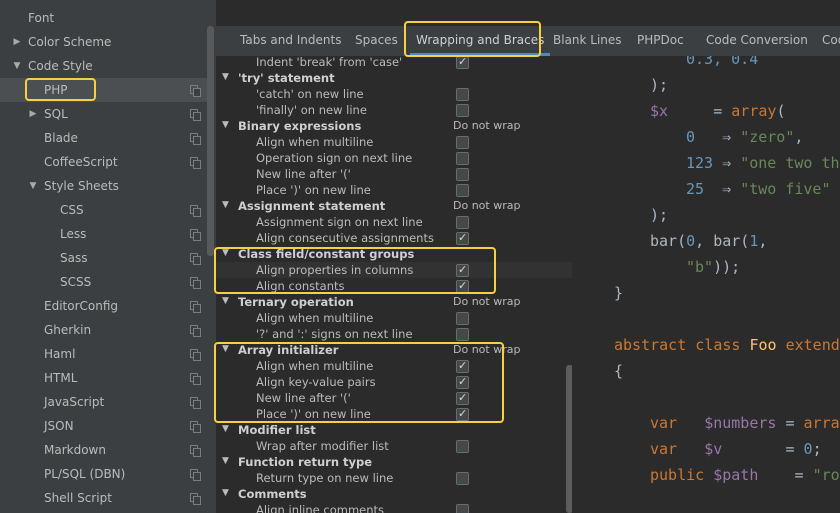 The width and height of the screenshot is (840, 513). Describe the element at coordinates (394, 462) in the screenshot. I see `setting-group-header: ▼ Function return type` at that location.